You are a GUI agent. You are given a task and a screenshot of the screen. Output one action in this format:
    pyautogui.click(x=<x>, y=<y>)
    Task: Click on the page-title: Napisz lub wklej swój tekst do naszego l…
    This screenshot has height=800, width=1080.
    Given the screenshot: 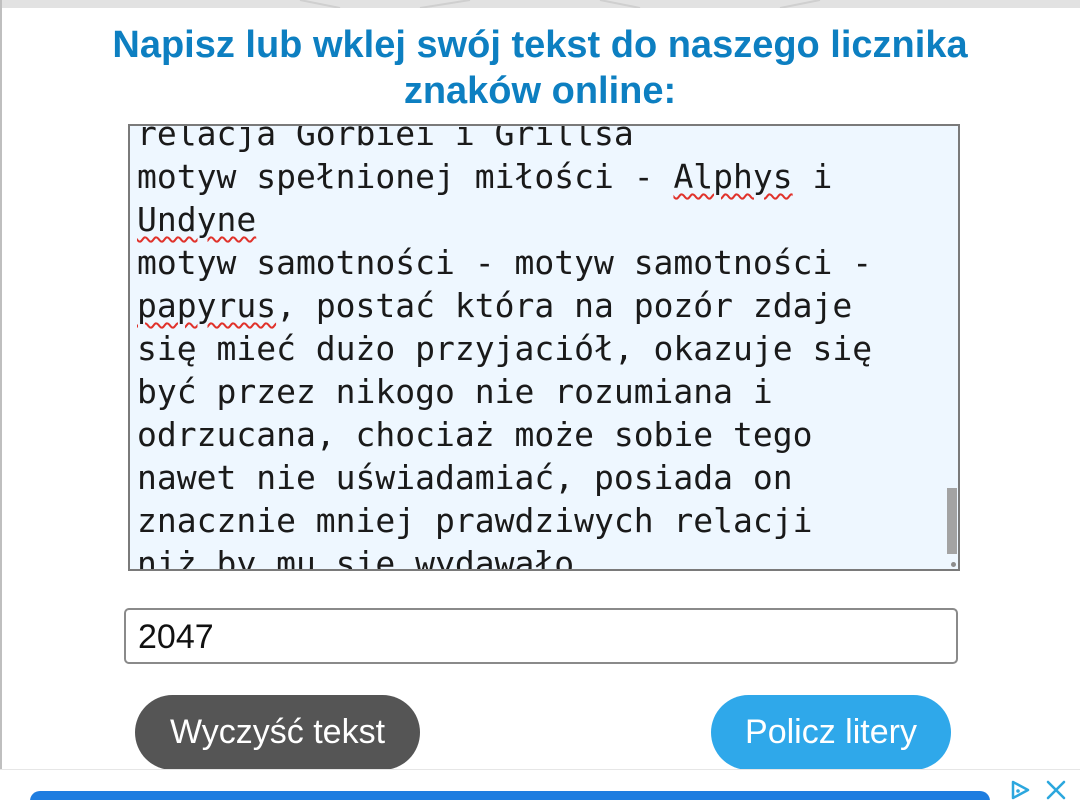 What is the action you would take?
    pyautogui.click(x=540, y=68)
    